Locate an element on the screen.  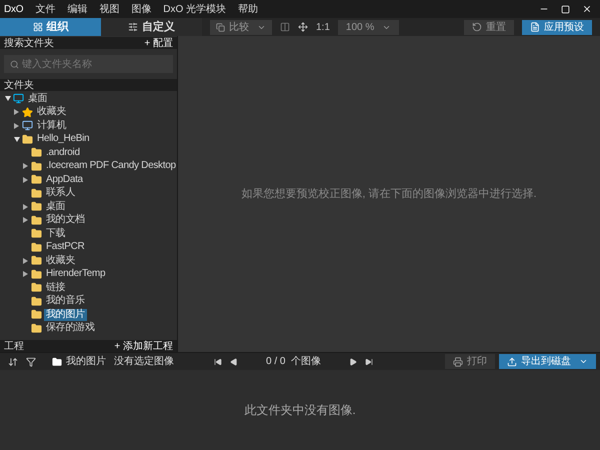
menu-item: DxO 光学模块 is located at coordinates (194, 9).